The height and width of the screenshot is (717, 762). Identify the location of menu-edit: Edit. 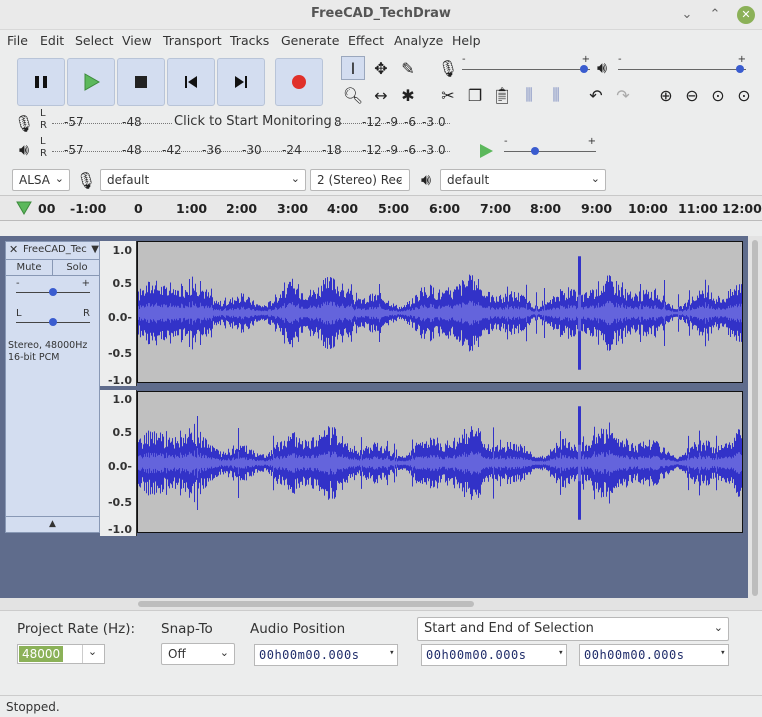
(52, 40).